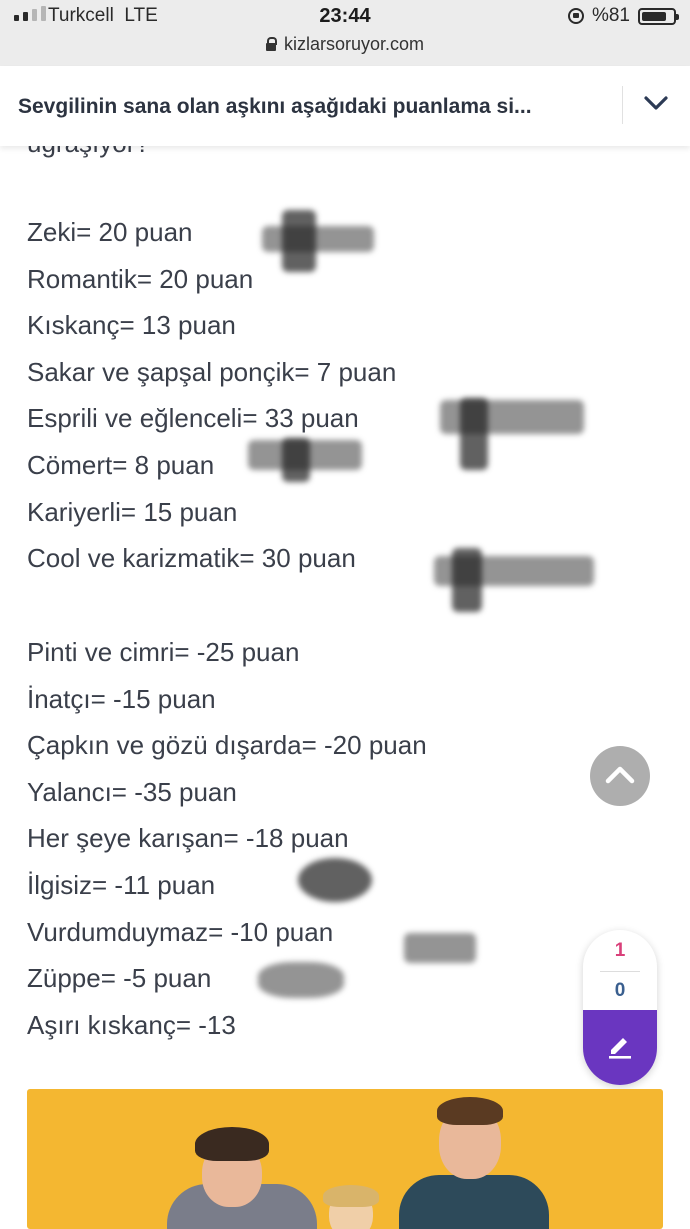 This screenshot has height=1229, width=690. I want to click on downvote-count: 0, so click(620, 991).